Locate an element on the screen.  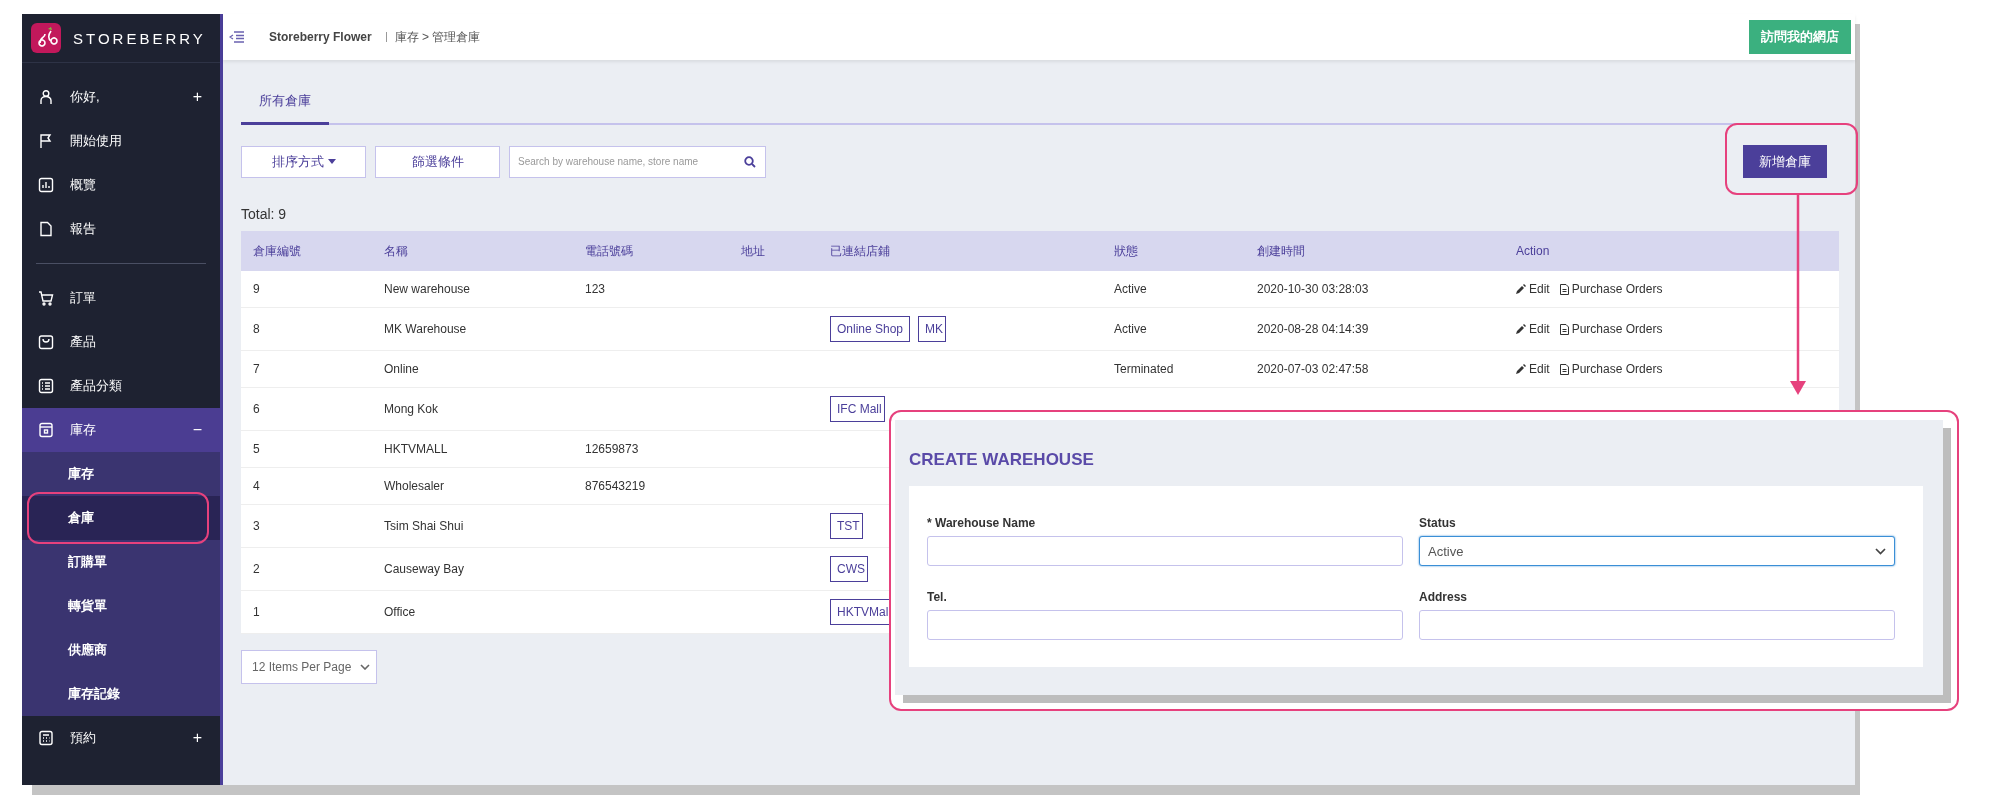
column-header: 名稱 is located at coordinates (396, 251).